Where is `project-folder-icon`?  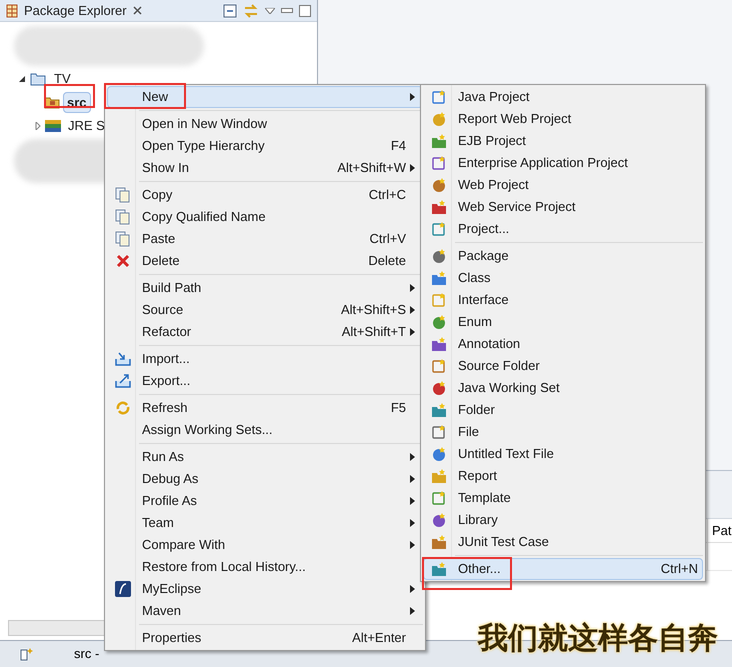
project-folder-icon is located at coordinates (38, 79).